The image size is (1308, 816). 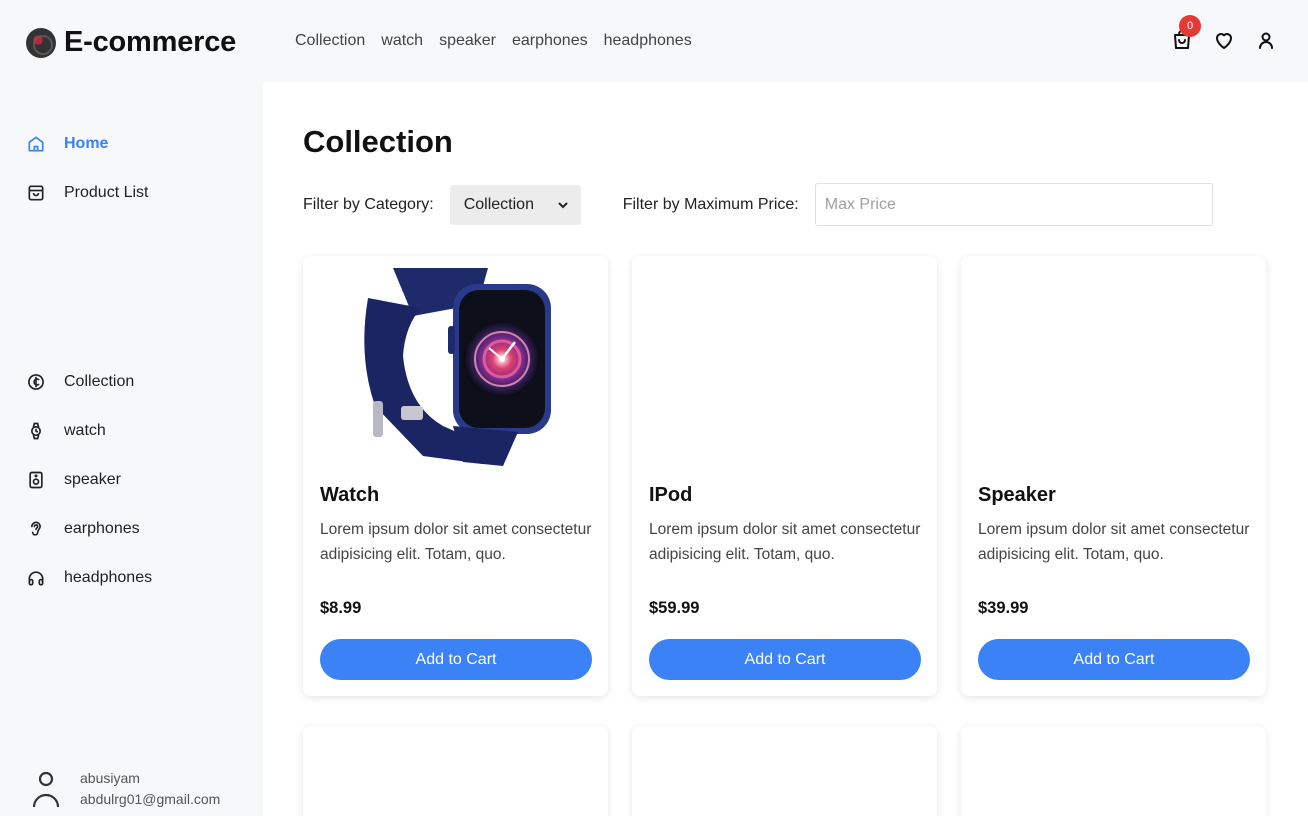 I want to click on sidebar-item-speaker: speaker, so click(x=73, y=480).